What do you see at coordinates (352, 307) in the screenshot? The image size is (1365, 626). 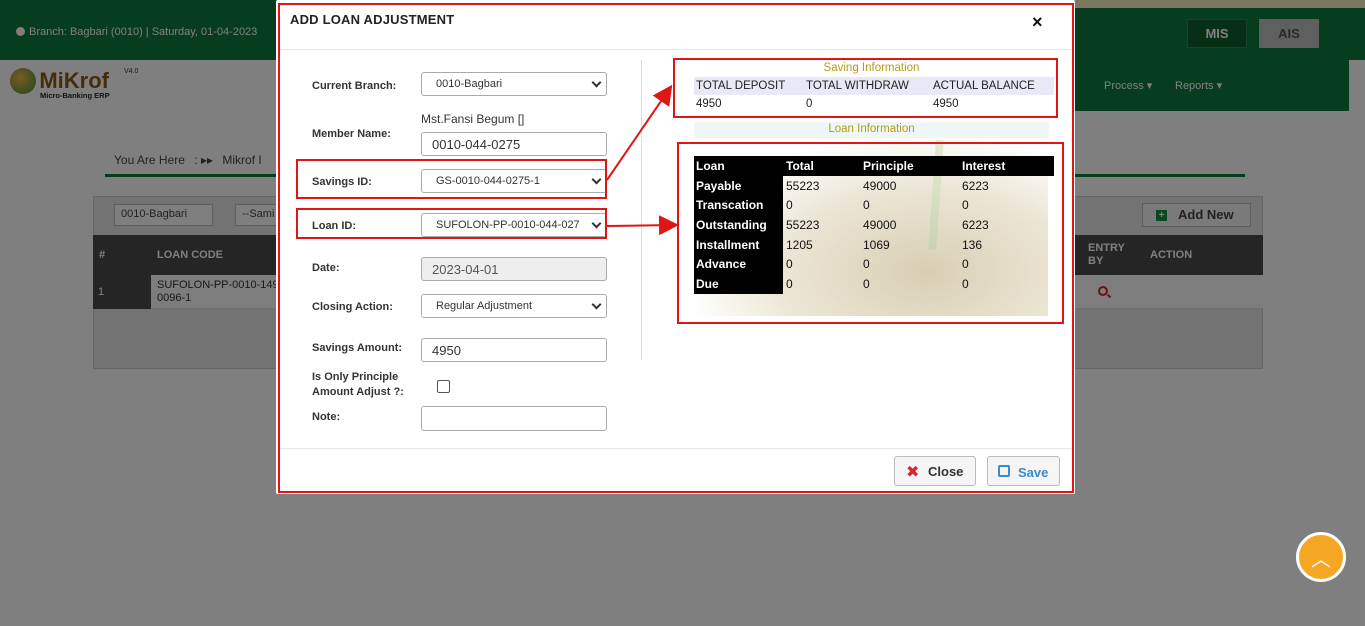 I see `closing-action-label: Closing Action:` at bounding box center [352, 307].